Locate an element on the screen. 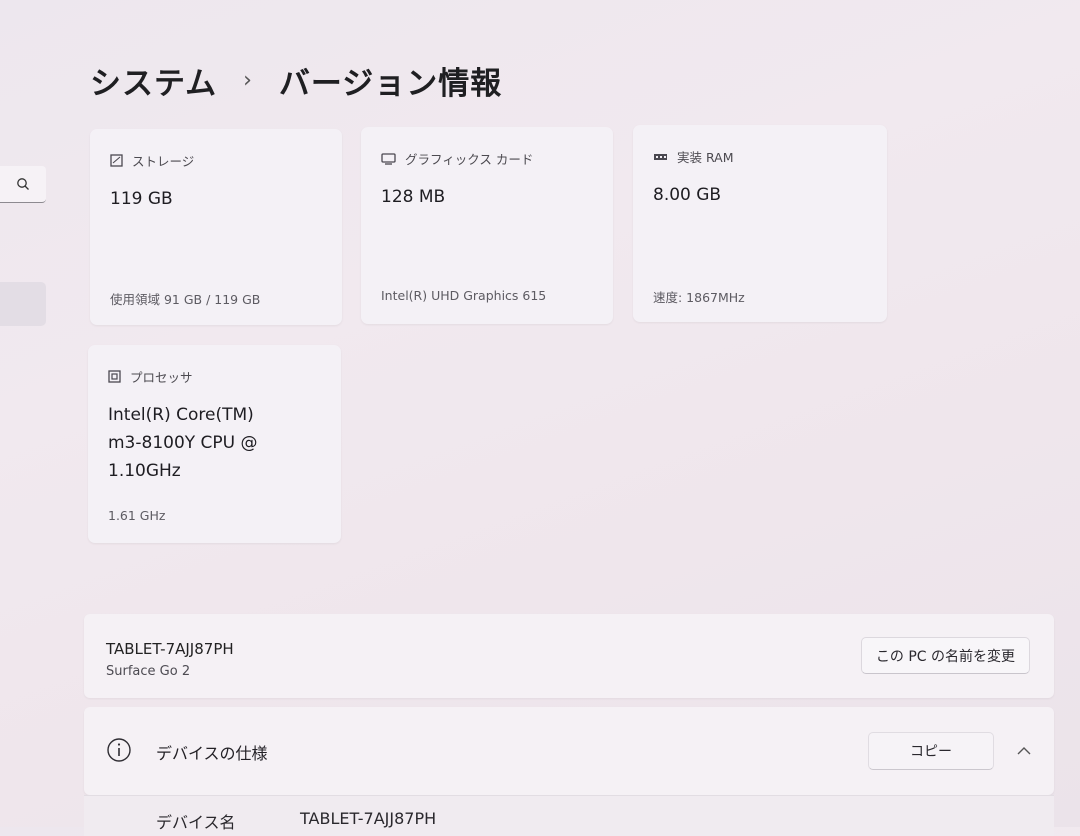 The image size is (1080, 836). drive-icon is located at coordinates (116, 160).